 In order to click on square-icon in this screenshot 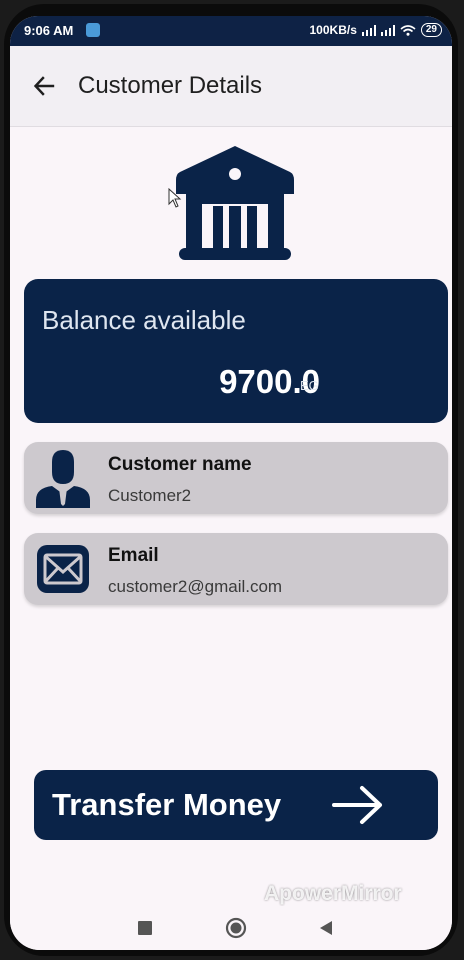, I will do `click(145, 928)`.